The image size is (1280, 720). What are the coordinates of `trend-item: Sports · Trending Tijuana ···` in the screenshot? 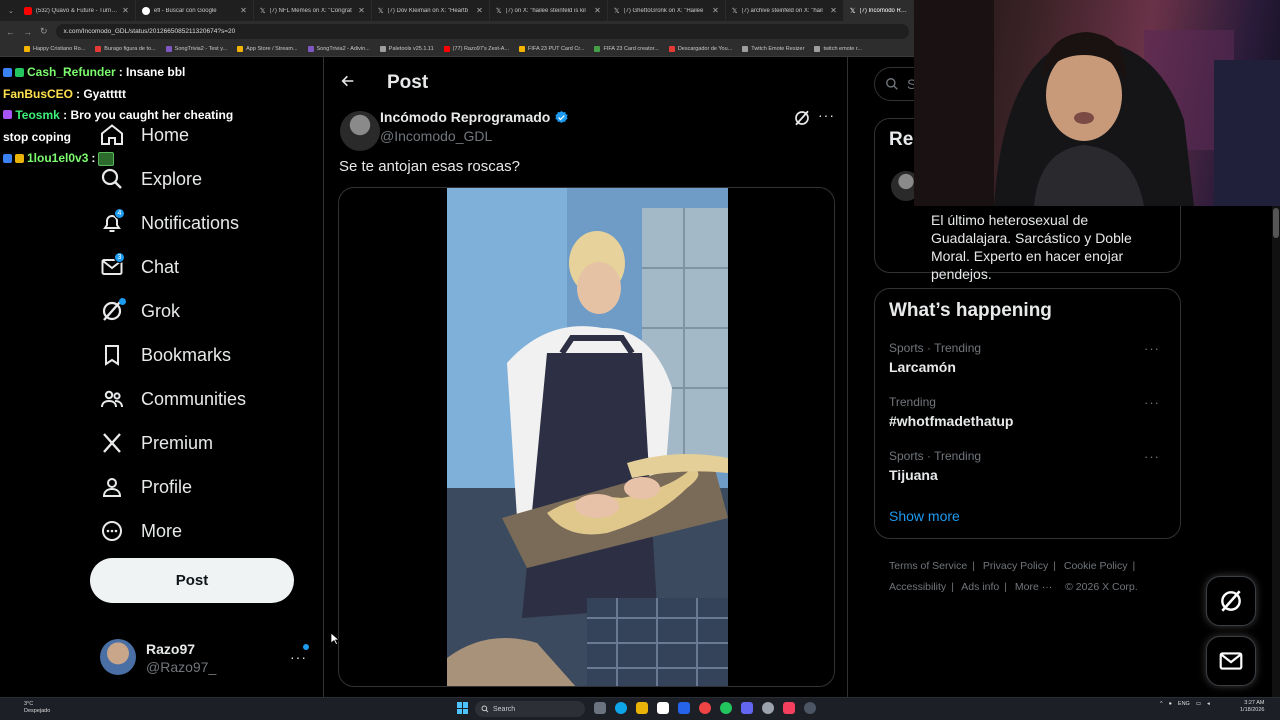 It's located at (1029, 466).